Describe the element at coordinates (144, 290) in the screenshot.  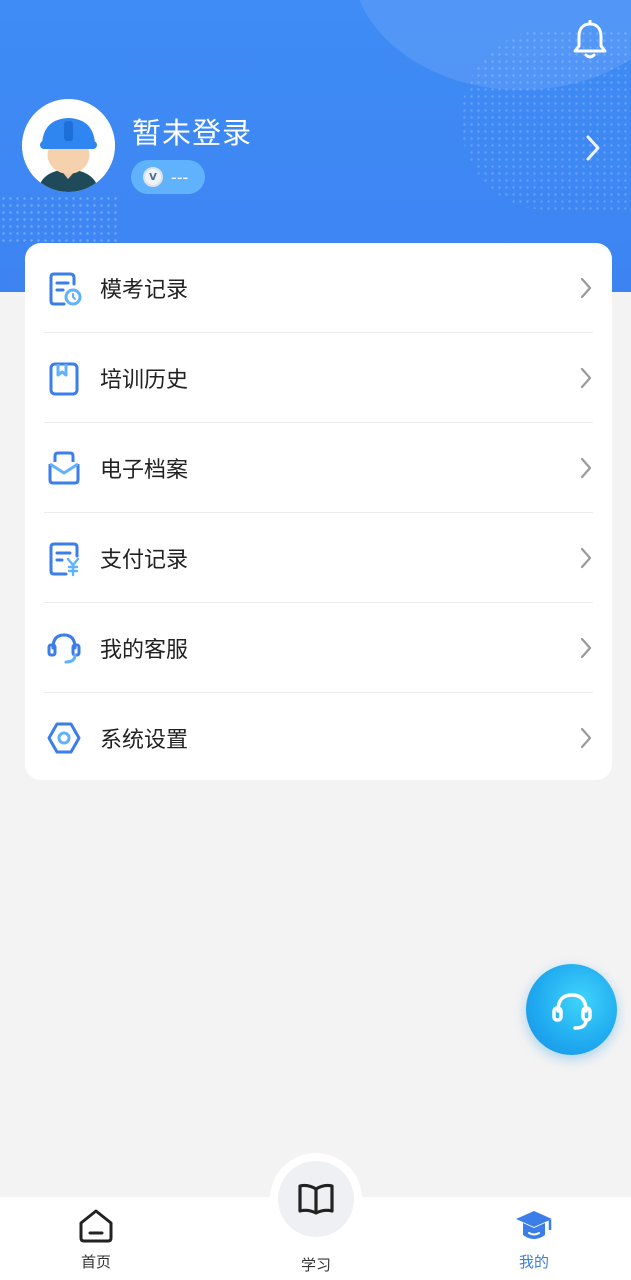
I see `menu-item-label: 模考记录` at that location.